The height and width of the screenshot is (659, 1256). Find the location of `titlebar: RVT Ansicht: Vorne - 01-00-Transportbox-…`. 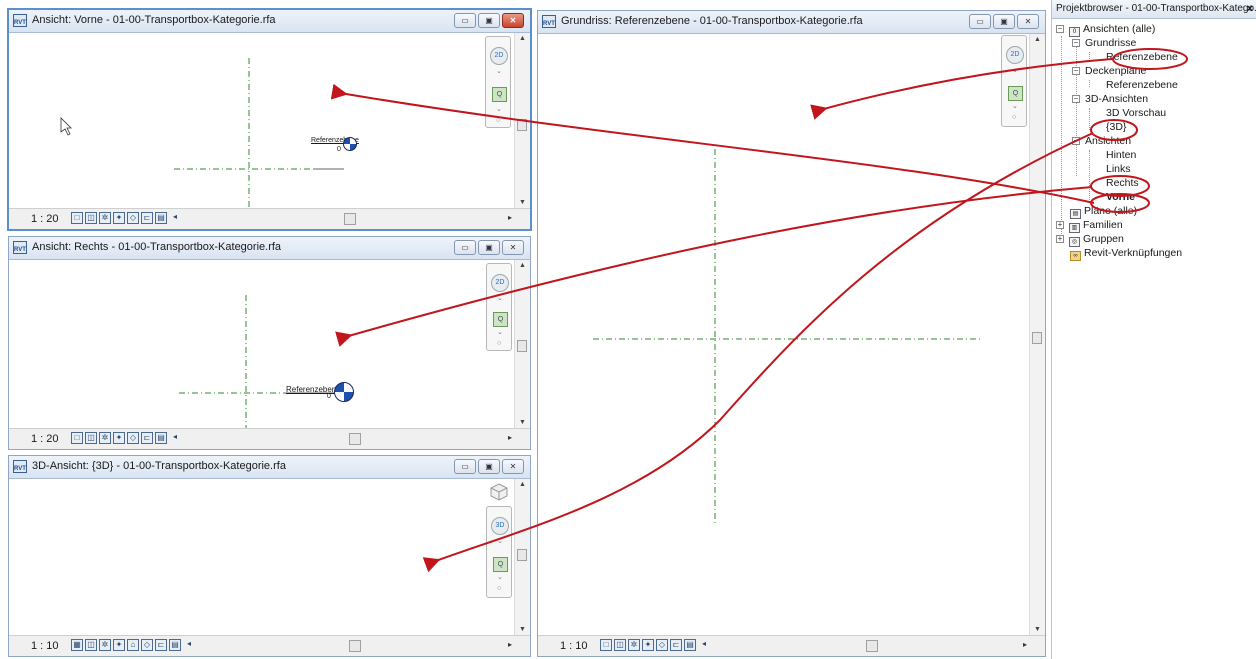

titlebar: RVT Ansicht: Vorne - 01-00-Transportbox-… is located at coordinates (269, 21).